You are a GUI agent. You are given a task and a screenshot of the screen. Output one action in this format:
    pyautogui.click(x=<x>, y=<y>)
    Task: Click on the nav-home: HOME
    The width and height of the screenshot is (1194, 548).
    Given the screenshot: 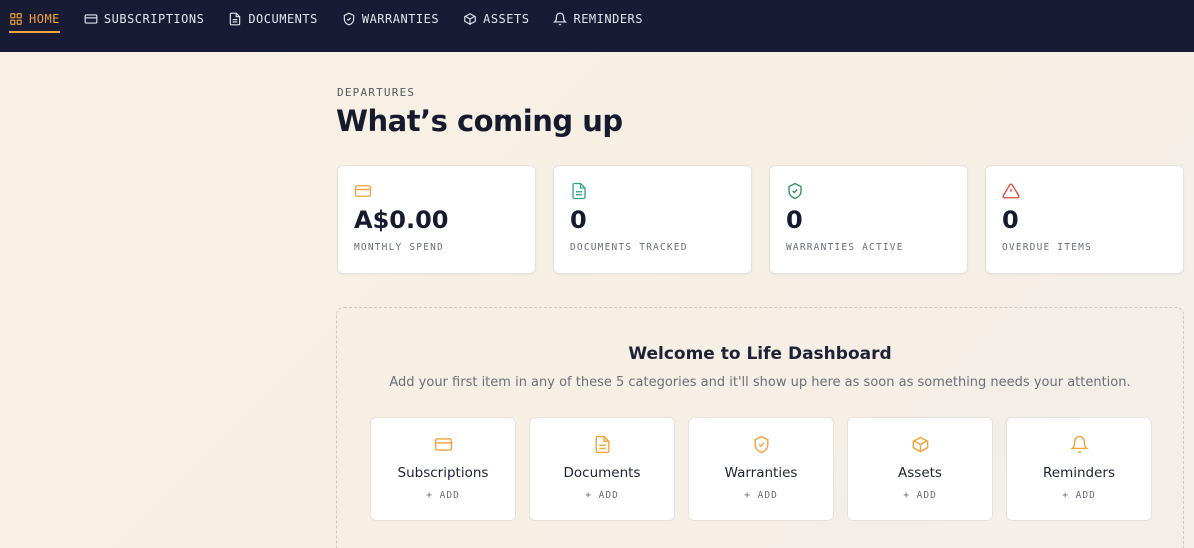 What is the action you would take?
    pyautogui.click(x=34, y=16)
    